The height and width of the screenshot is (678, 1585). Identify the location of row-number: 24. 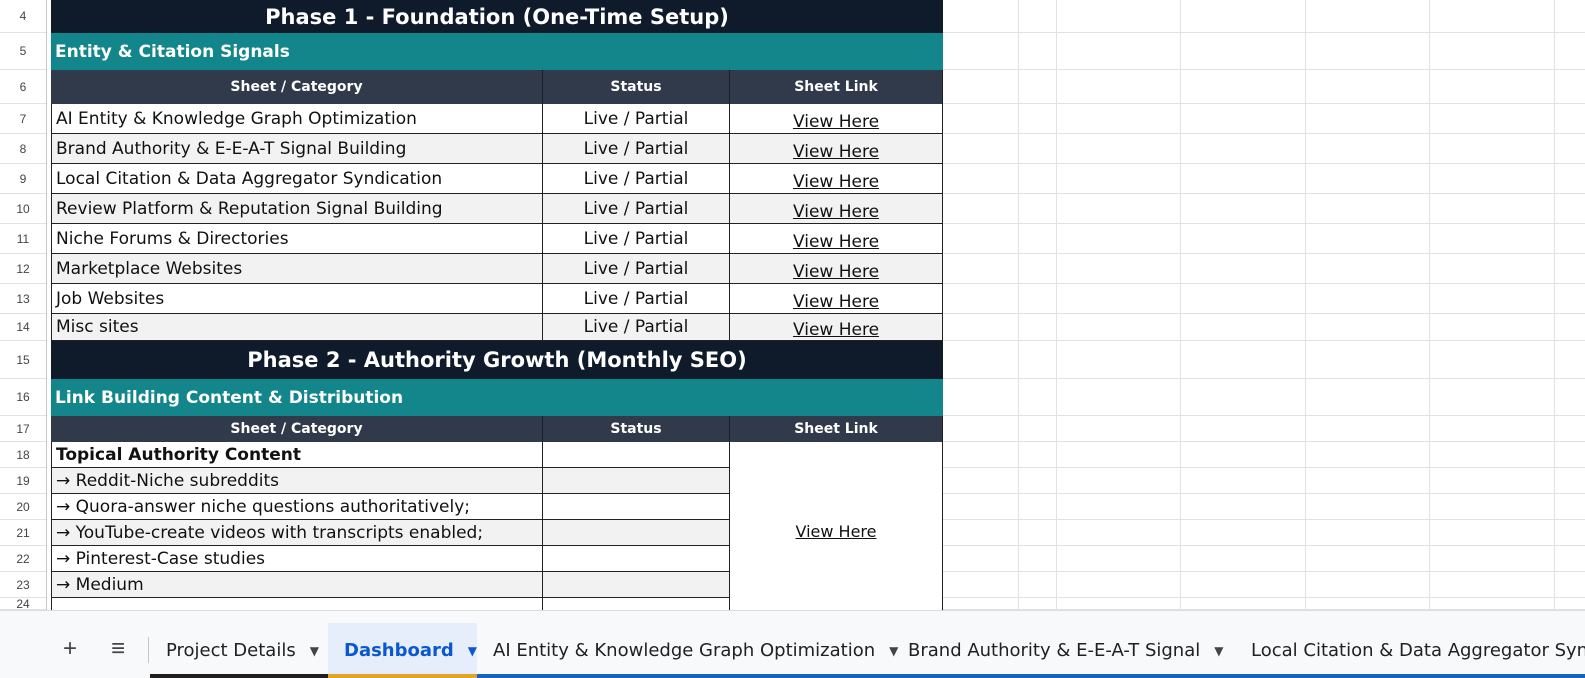
(23, 604).